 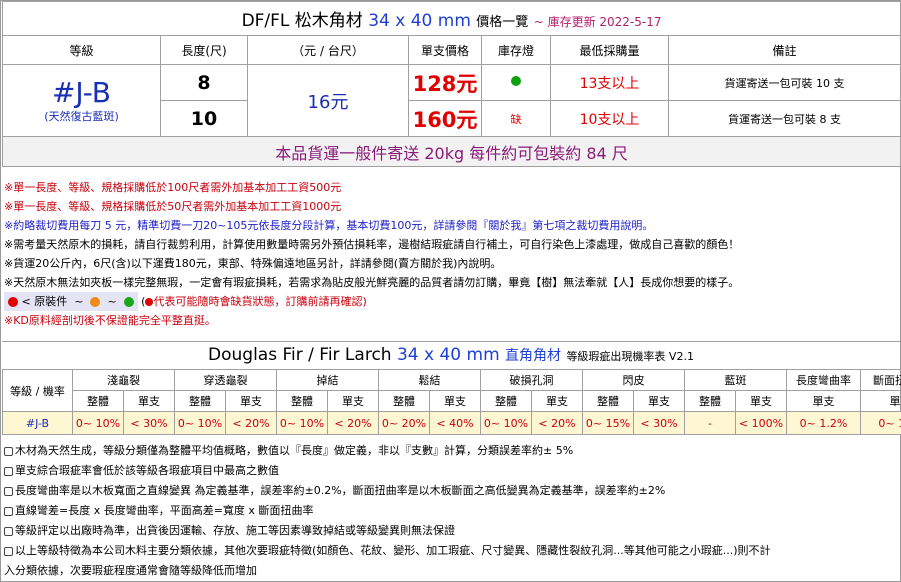 What do you see at coordinates (71, 301) in the screenshot?
I see `stock-legend: < 原裝件 ~ ~` at bounding box center [71, 301].